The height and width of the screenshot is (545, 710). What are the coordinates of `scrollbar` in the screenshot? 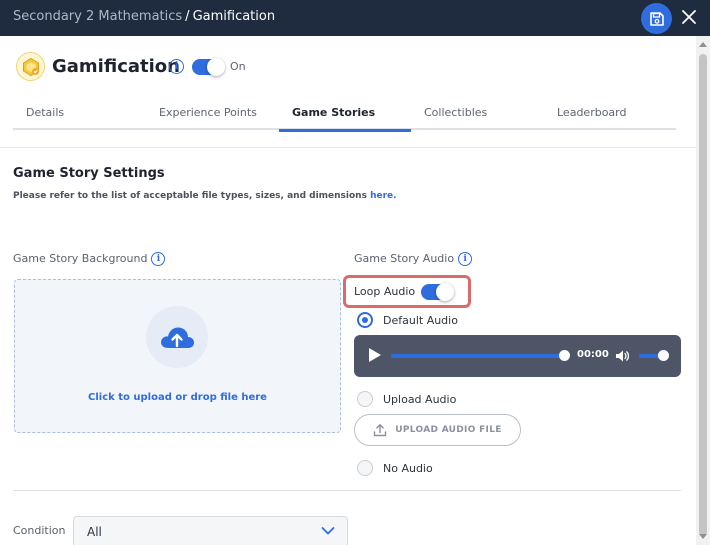 It's located at (703, 290).